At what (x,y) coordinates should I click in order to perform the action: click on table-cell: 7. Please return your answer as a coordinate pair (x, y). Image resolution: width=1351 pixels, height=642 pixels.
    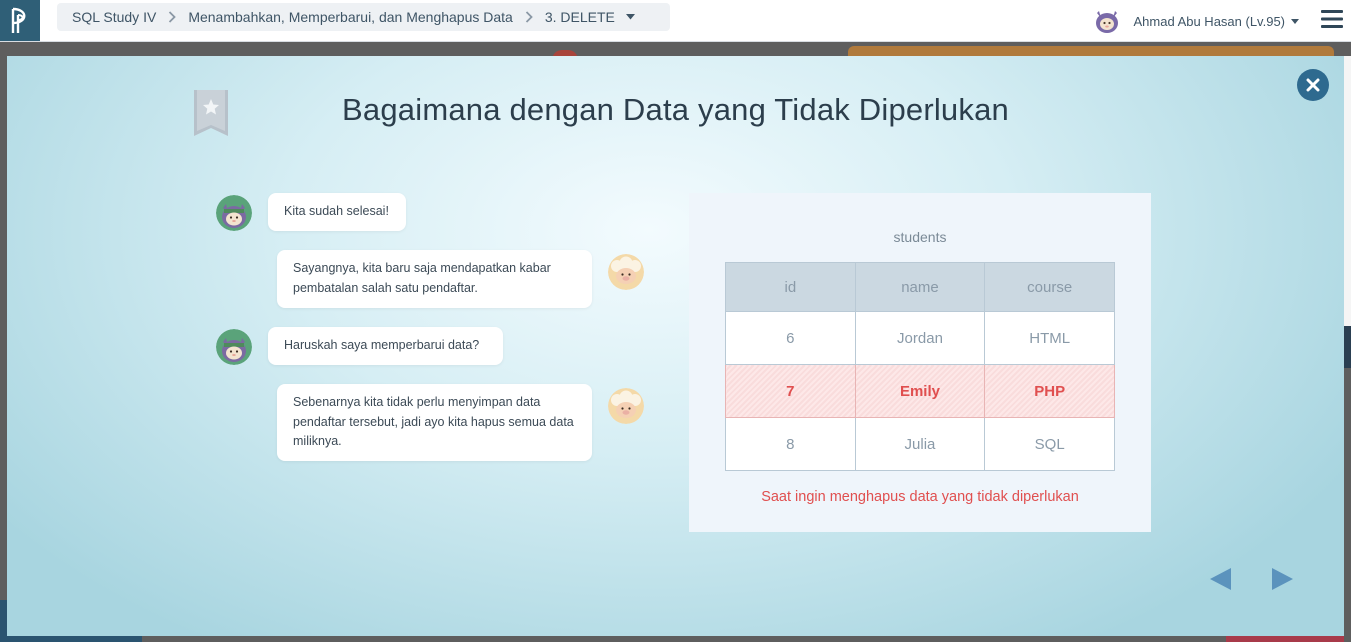
    Looking at the image, I should click on (790, 391).